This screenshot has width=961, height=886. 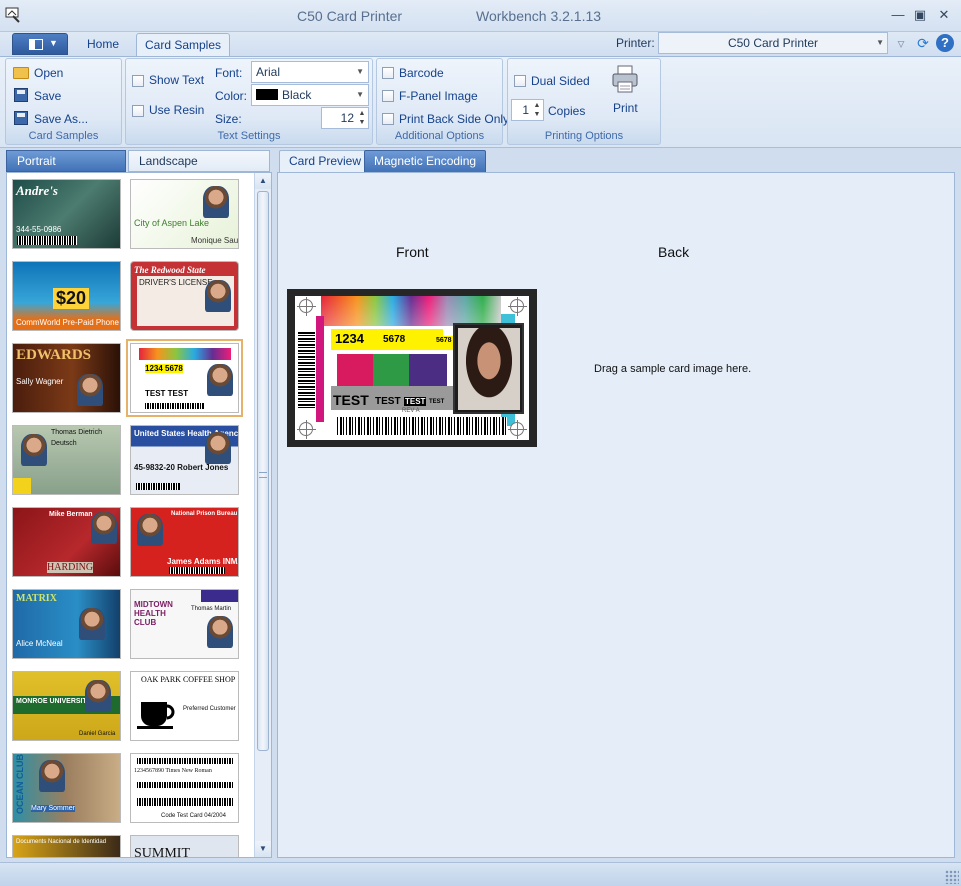 What do you see at coordinates (263, 471) in the screenshot?
I see `scrollbar-thumb` at bounding box center [263, 471].